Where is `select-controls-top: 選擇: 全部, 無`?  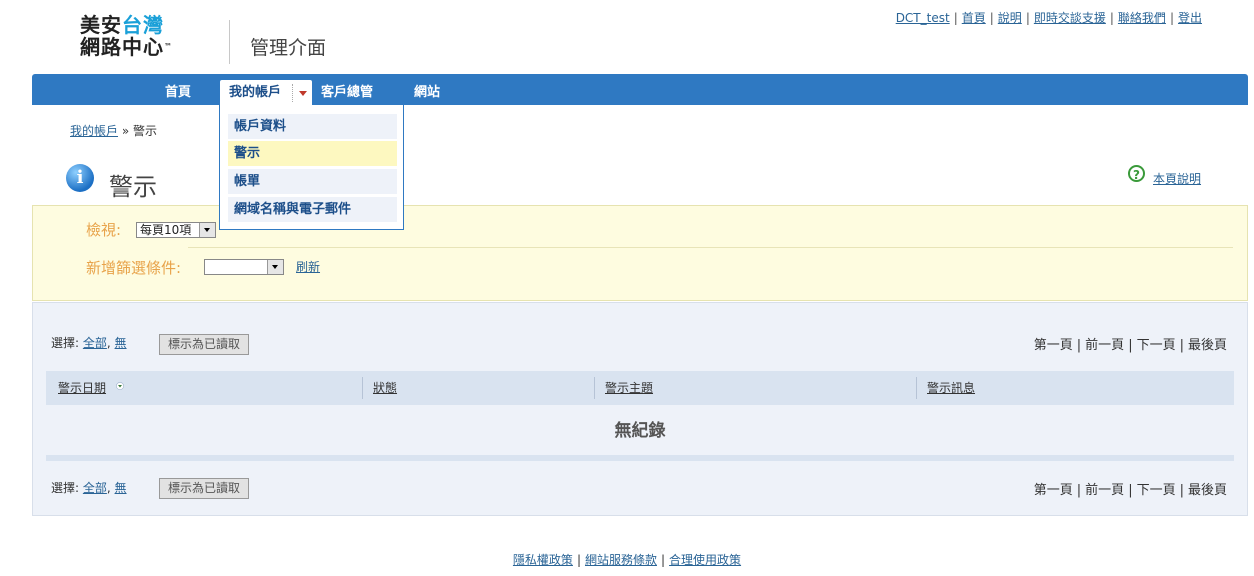 select-controls-top: 選擇: 全部, 無 is located at coordinates (89, 342).